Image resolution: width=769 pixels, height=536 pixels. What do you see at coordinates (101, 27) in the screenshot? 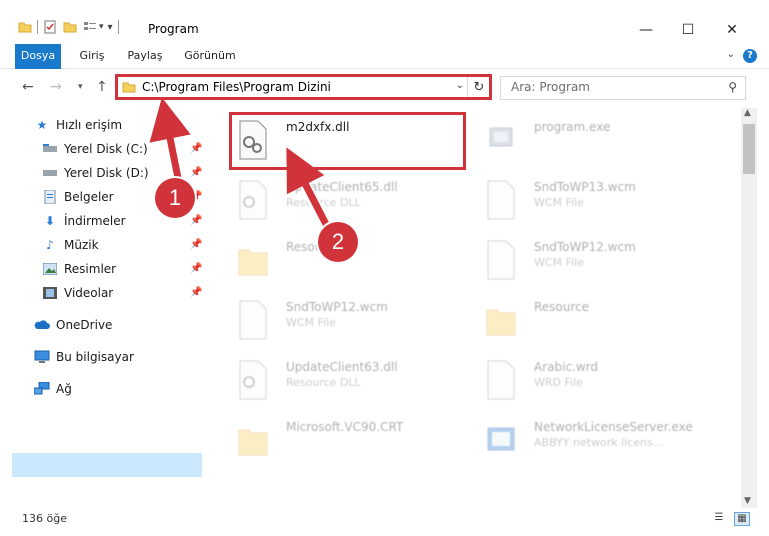
I see `chevron-down-icon: ▾` at bounding box center [101, 27].